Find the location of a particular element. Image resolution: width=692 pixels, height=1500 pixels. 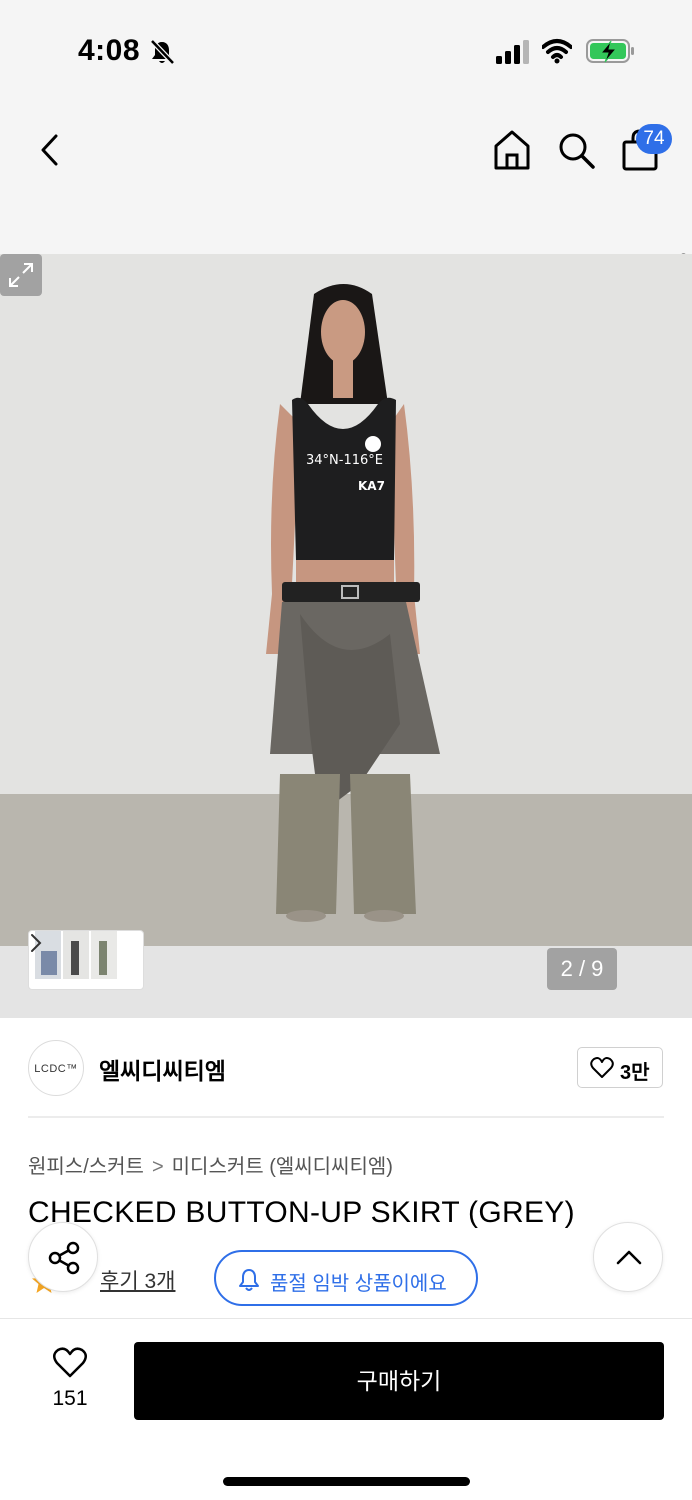

scroll-to-top-button is located at coordinates (628, 1257).